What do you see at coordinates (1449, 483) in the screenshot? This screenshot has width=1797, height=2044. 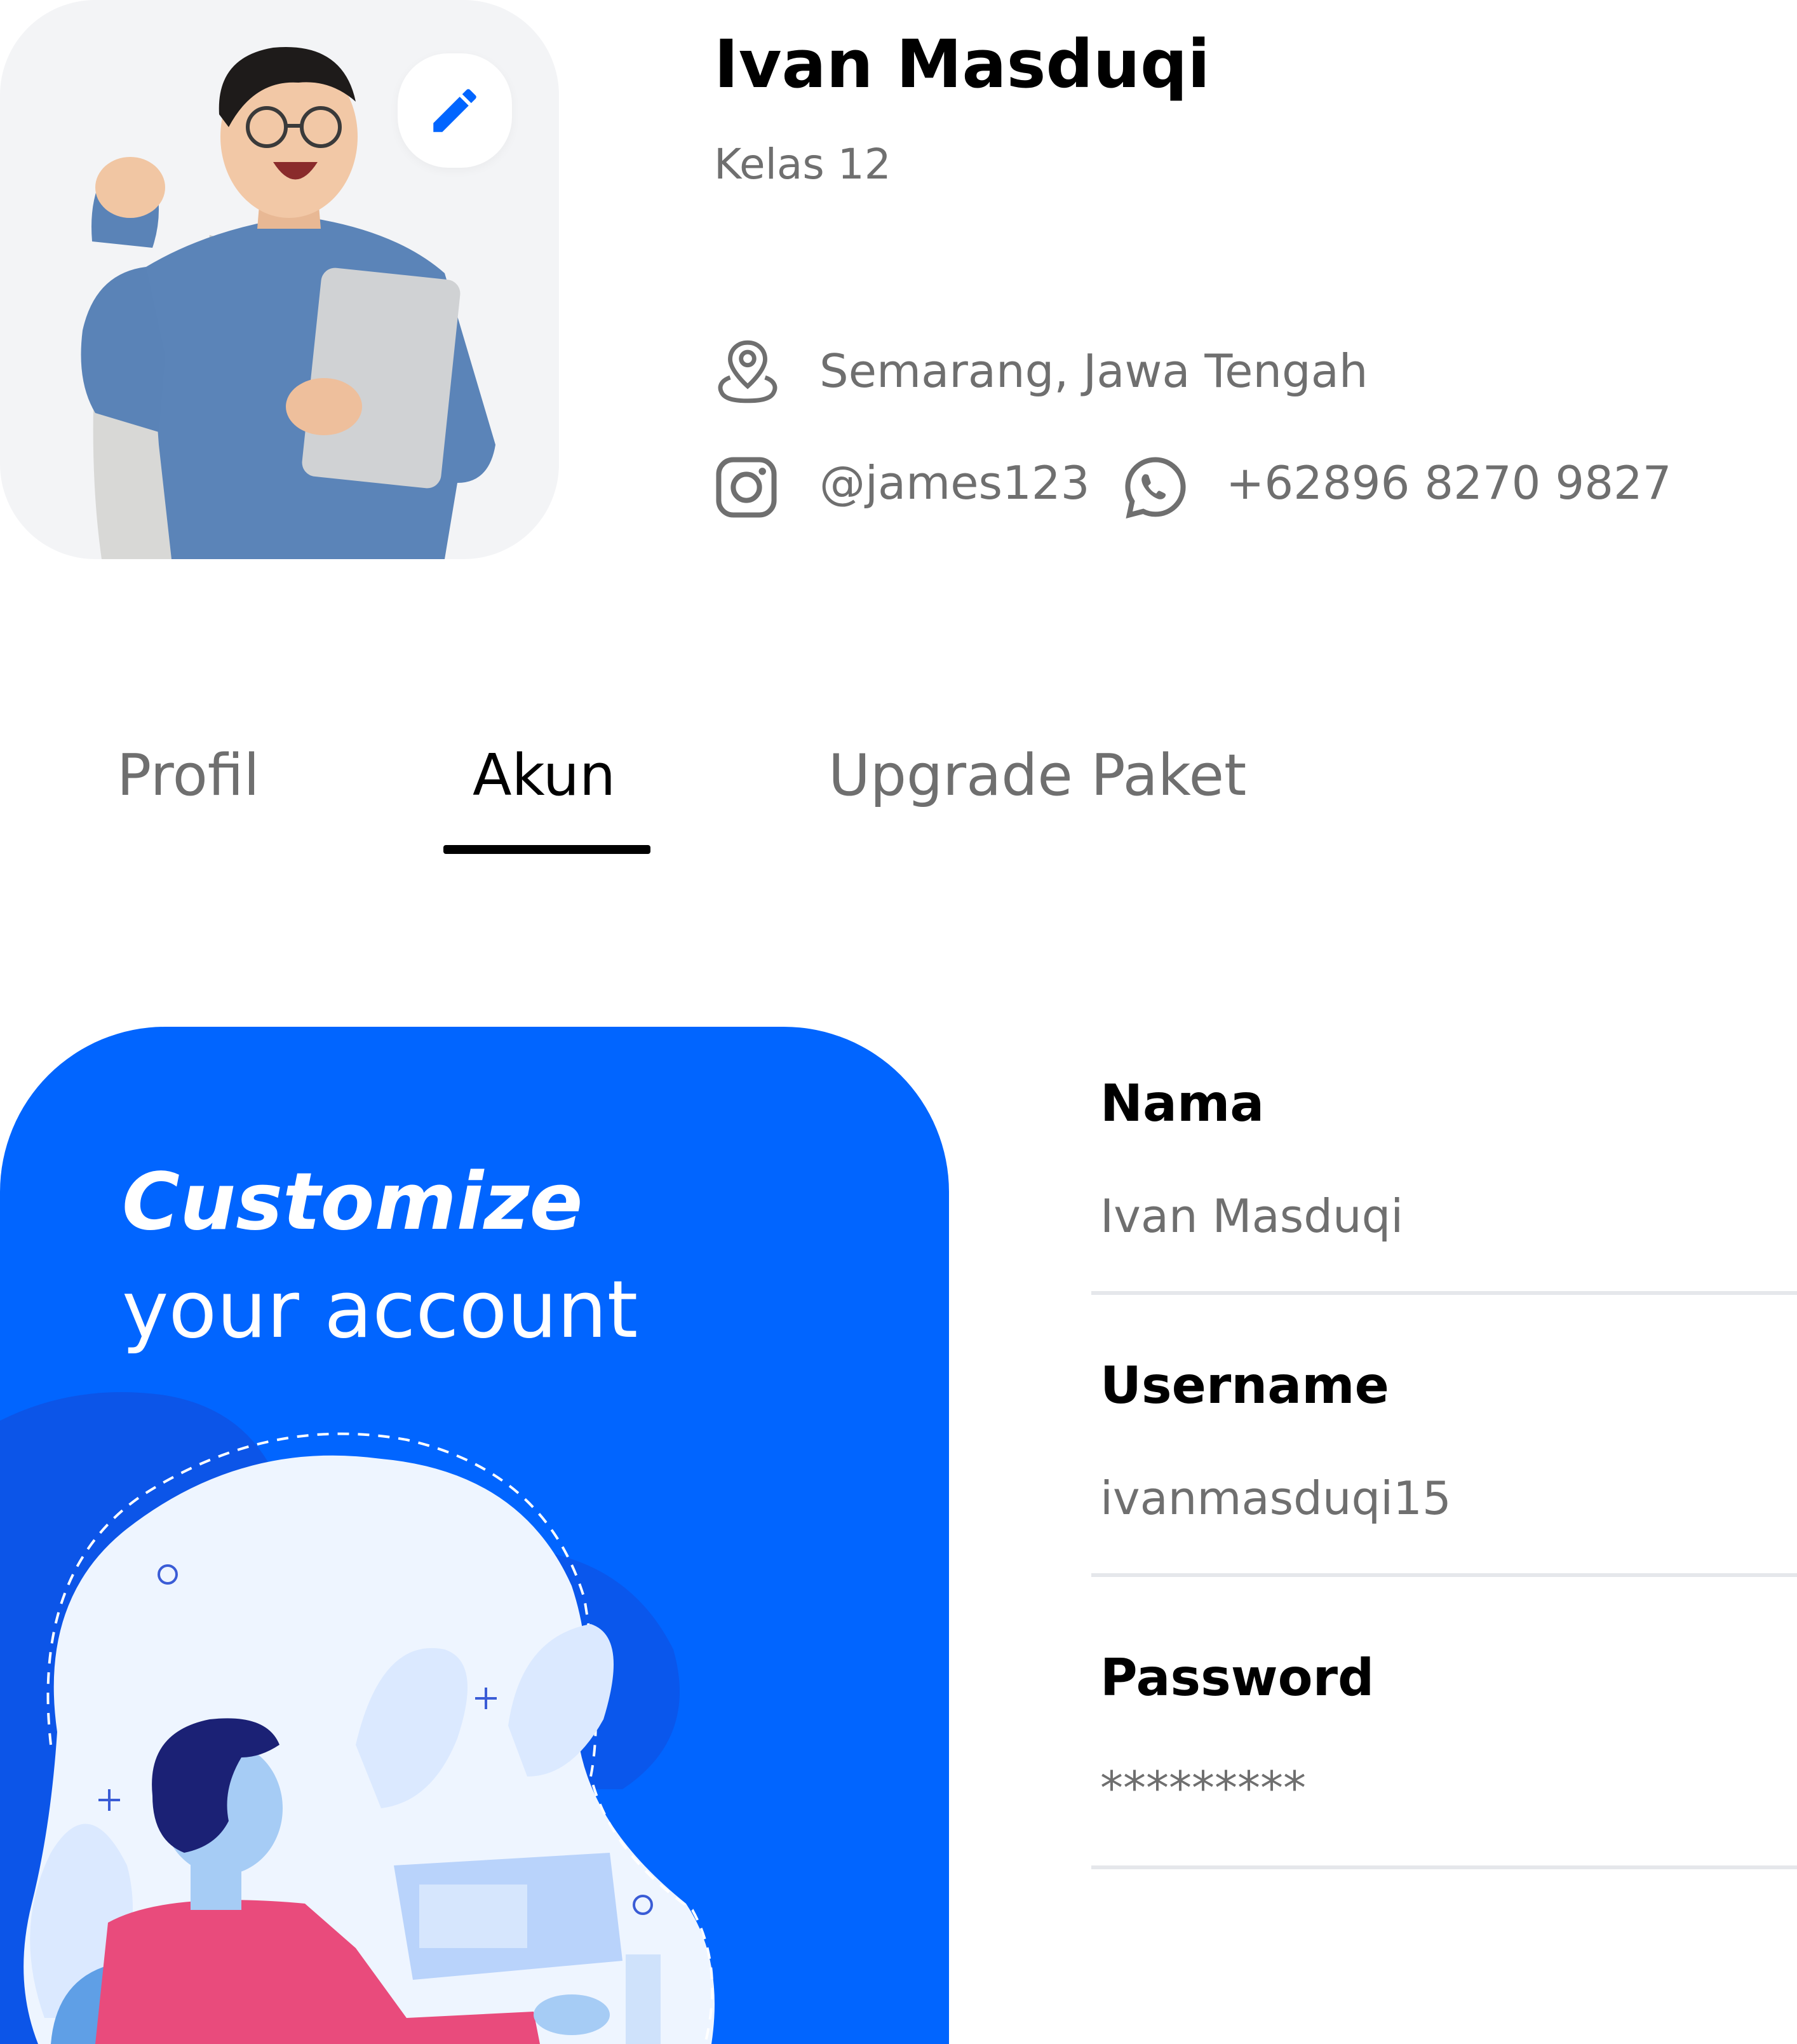 I see `whatsapp-number: +62896 8270 9827` at bounding box center [1449, 483].